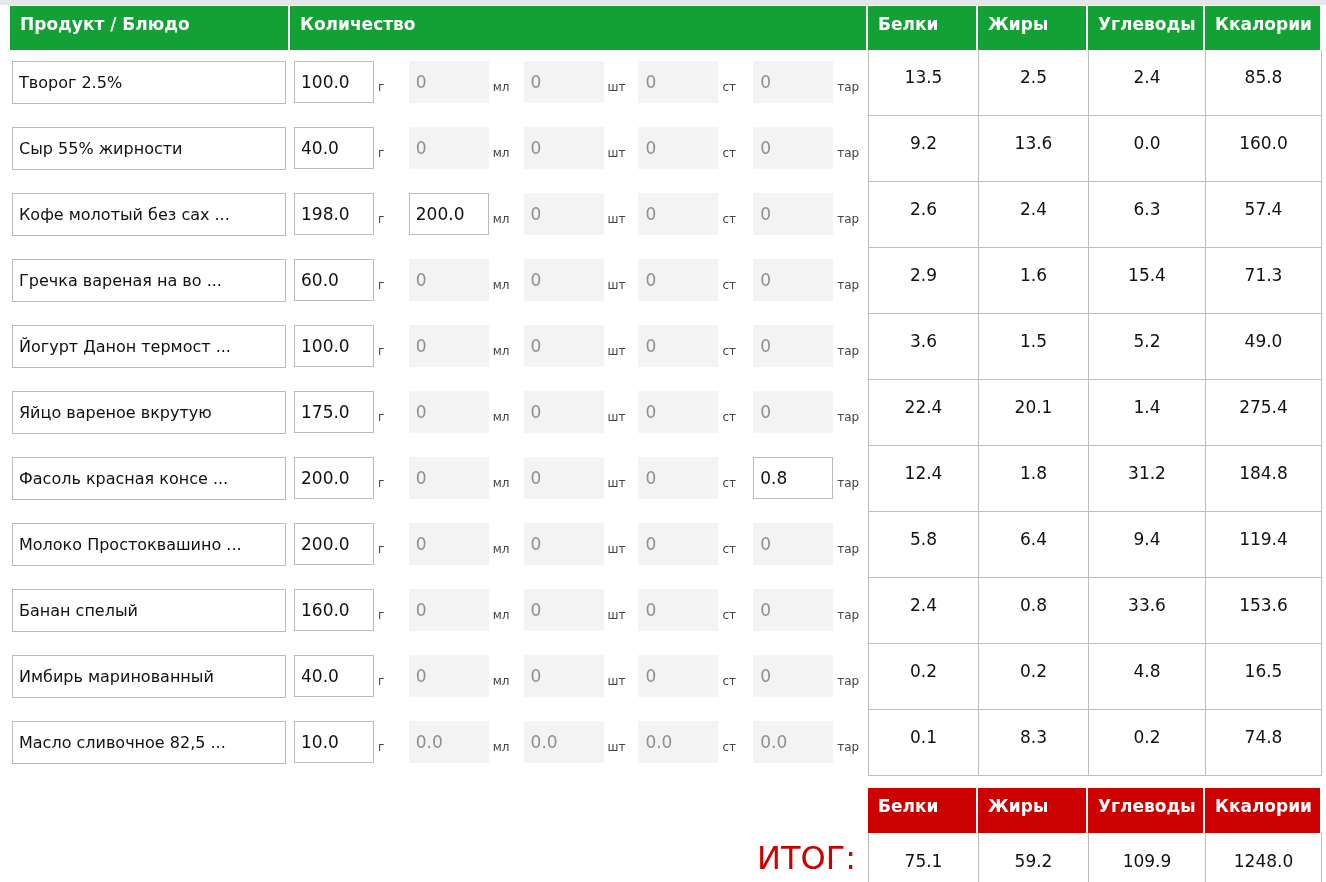  What do you see at coordinates (1033, 857) in the screenshot?
I see `total-cell: 59.2` at bounding box center [1033, 857].